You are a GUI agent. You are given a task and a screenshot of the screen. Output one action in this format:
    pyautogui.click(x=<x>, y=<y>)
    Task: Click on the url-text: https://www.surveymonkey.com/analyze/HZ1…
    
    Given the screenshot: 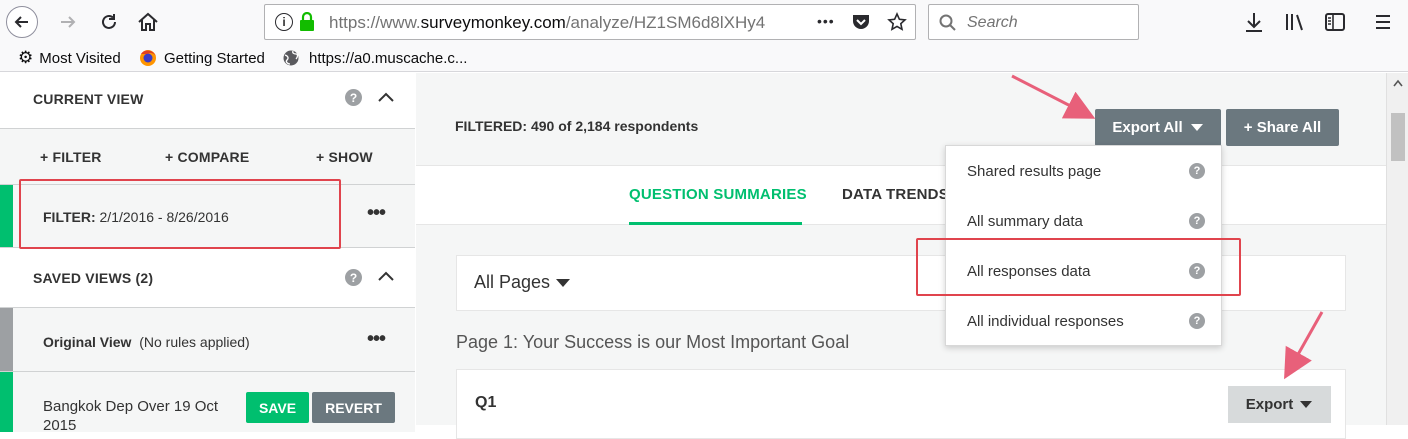 What is the action you would take?
    pyautogui.click(x=569, y=23)
    